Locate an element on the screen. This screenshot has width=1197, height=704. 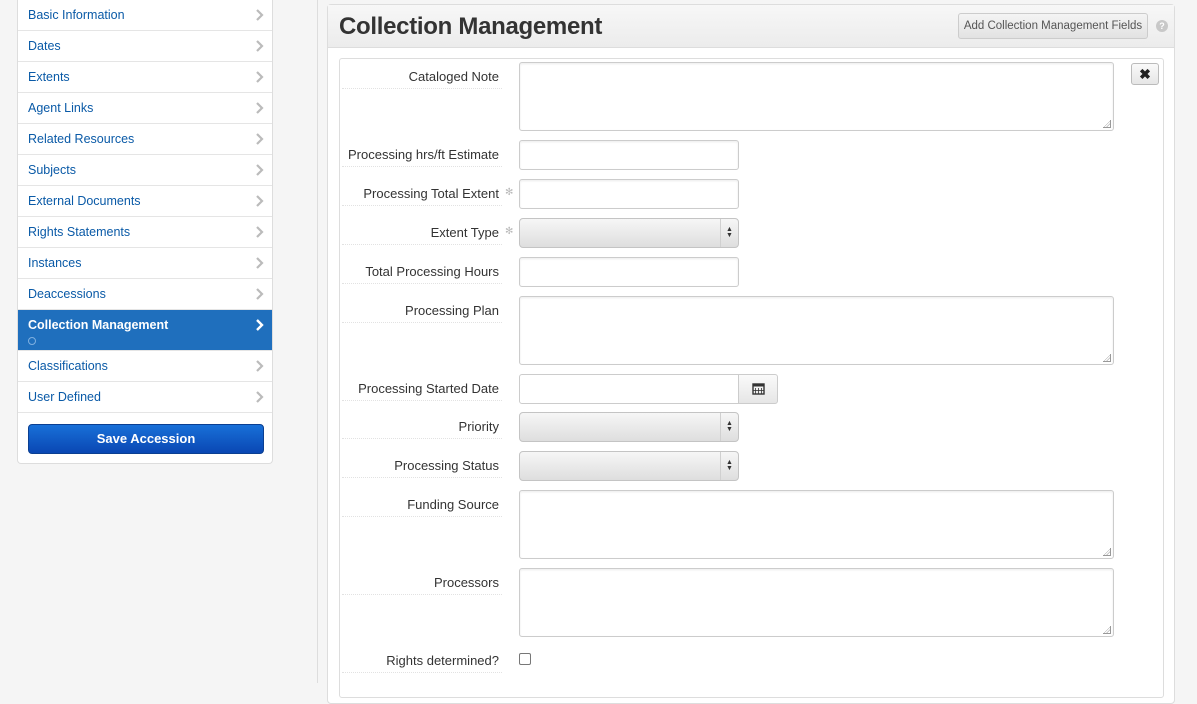
sidebar-item-label: Dates is located at coordinates (44, 46).